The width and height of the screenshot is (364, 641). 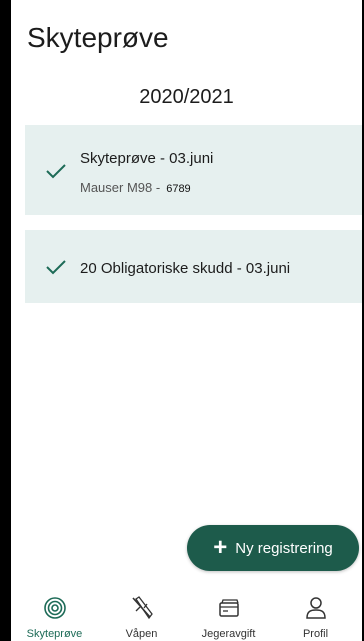 What do you see at coordinates (315, 634) in the screenshot?
I see `nav-label: Profil` at bounding box center [315, 634].